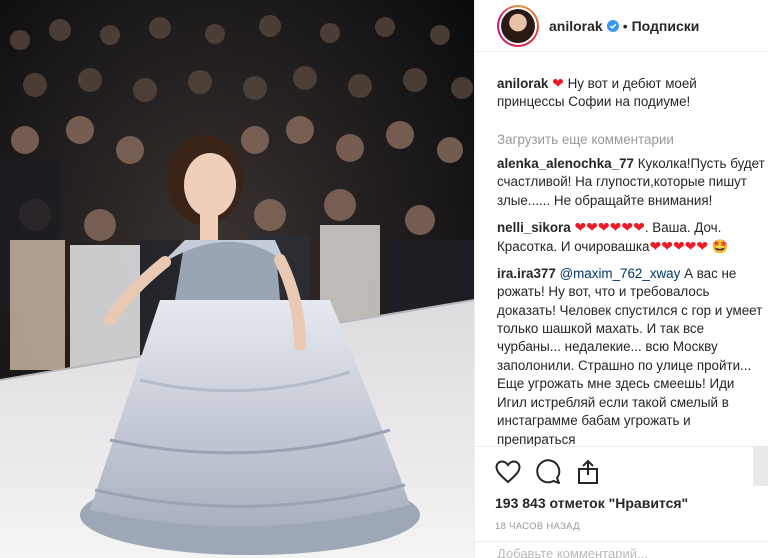  What do you see at coordinates (760, 466) in the screenshot?
I see `bookmark-icon` at bounding box center [760, 466].